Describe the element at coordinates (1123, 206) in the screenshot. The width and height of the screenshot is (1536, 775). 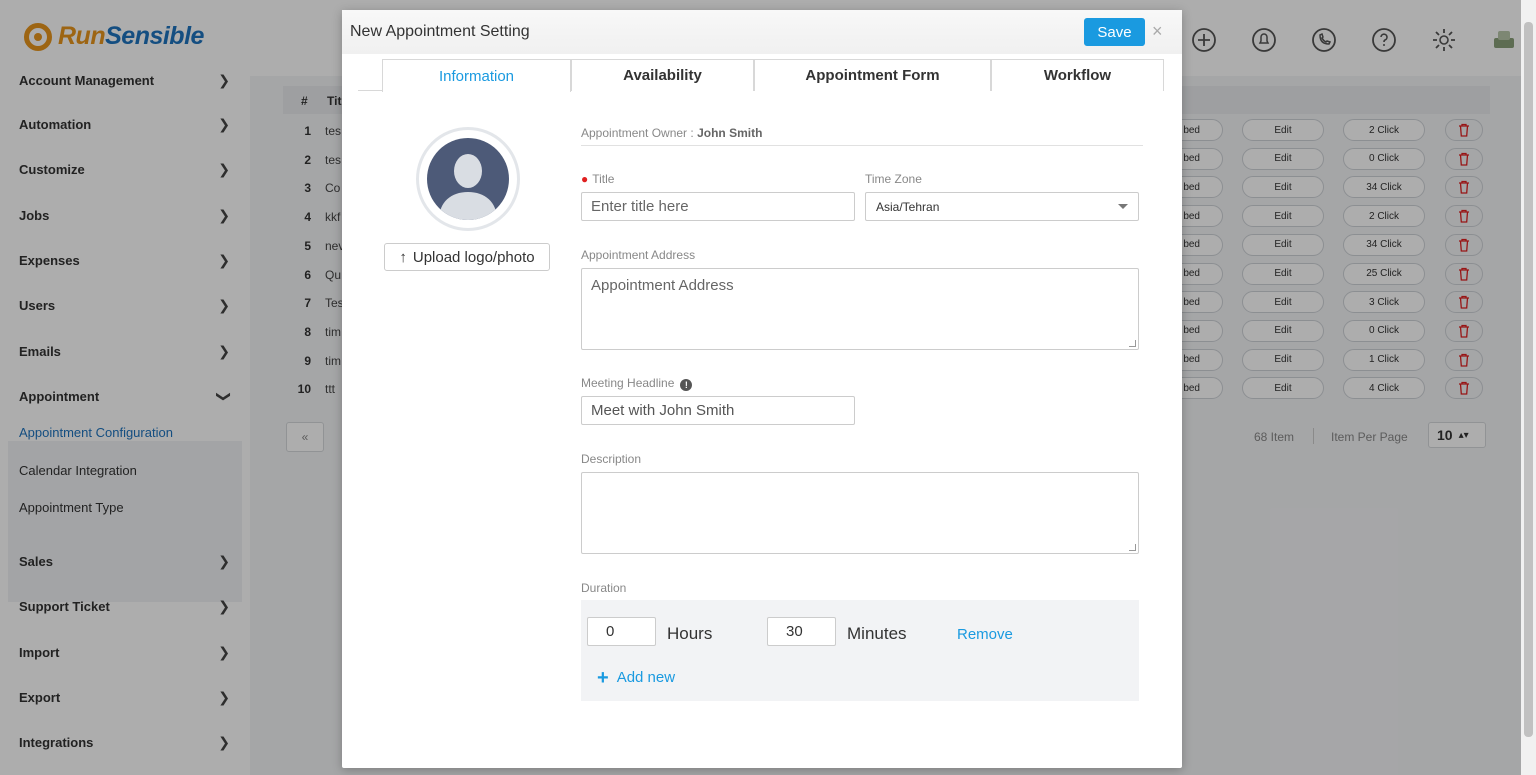
I see `caret-down-icon` at that location.